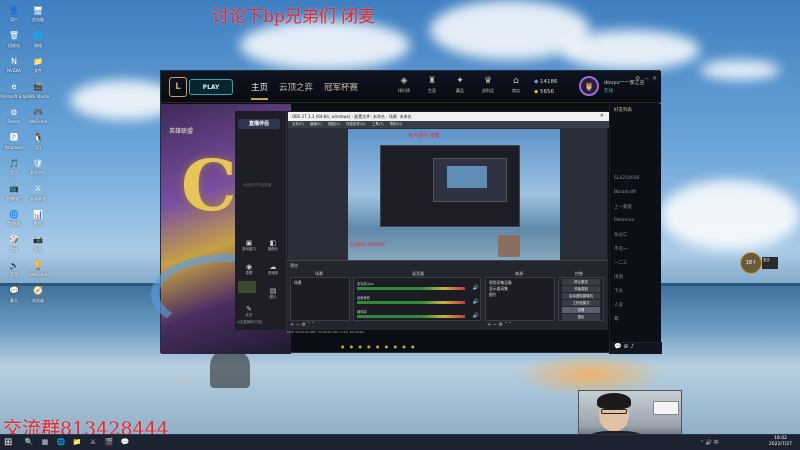 The image size is (800, 450). I want to click on dock-preview-label: 预览, so click(294, 265).